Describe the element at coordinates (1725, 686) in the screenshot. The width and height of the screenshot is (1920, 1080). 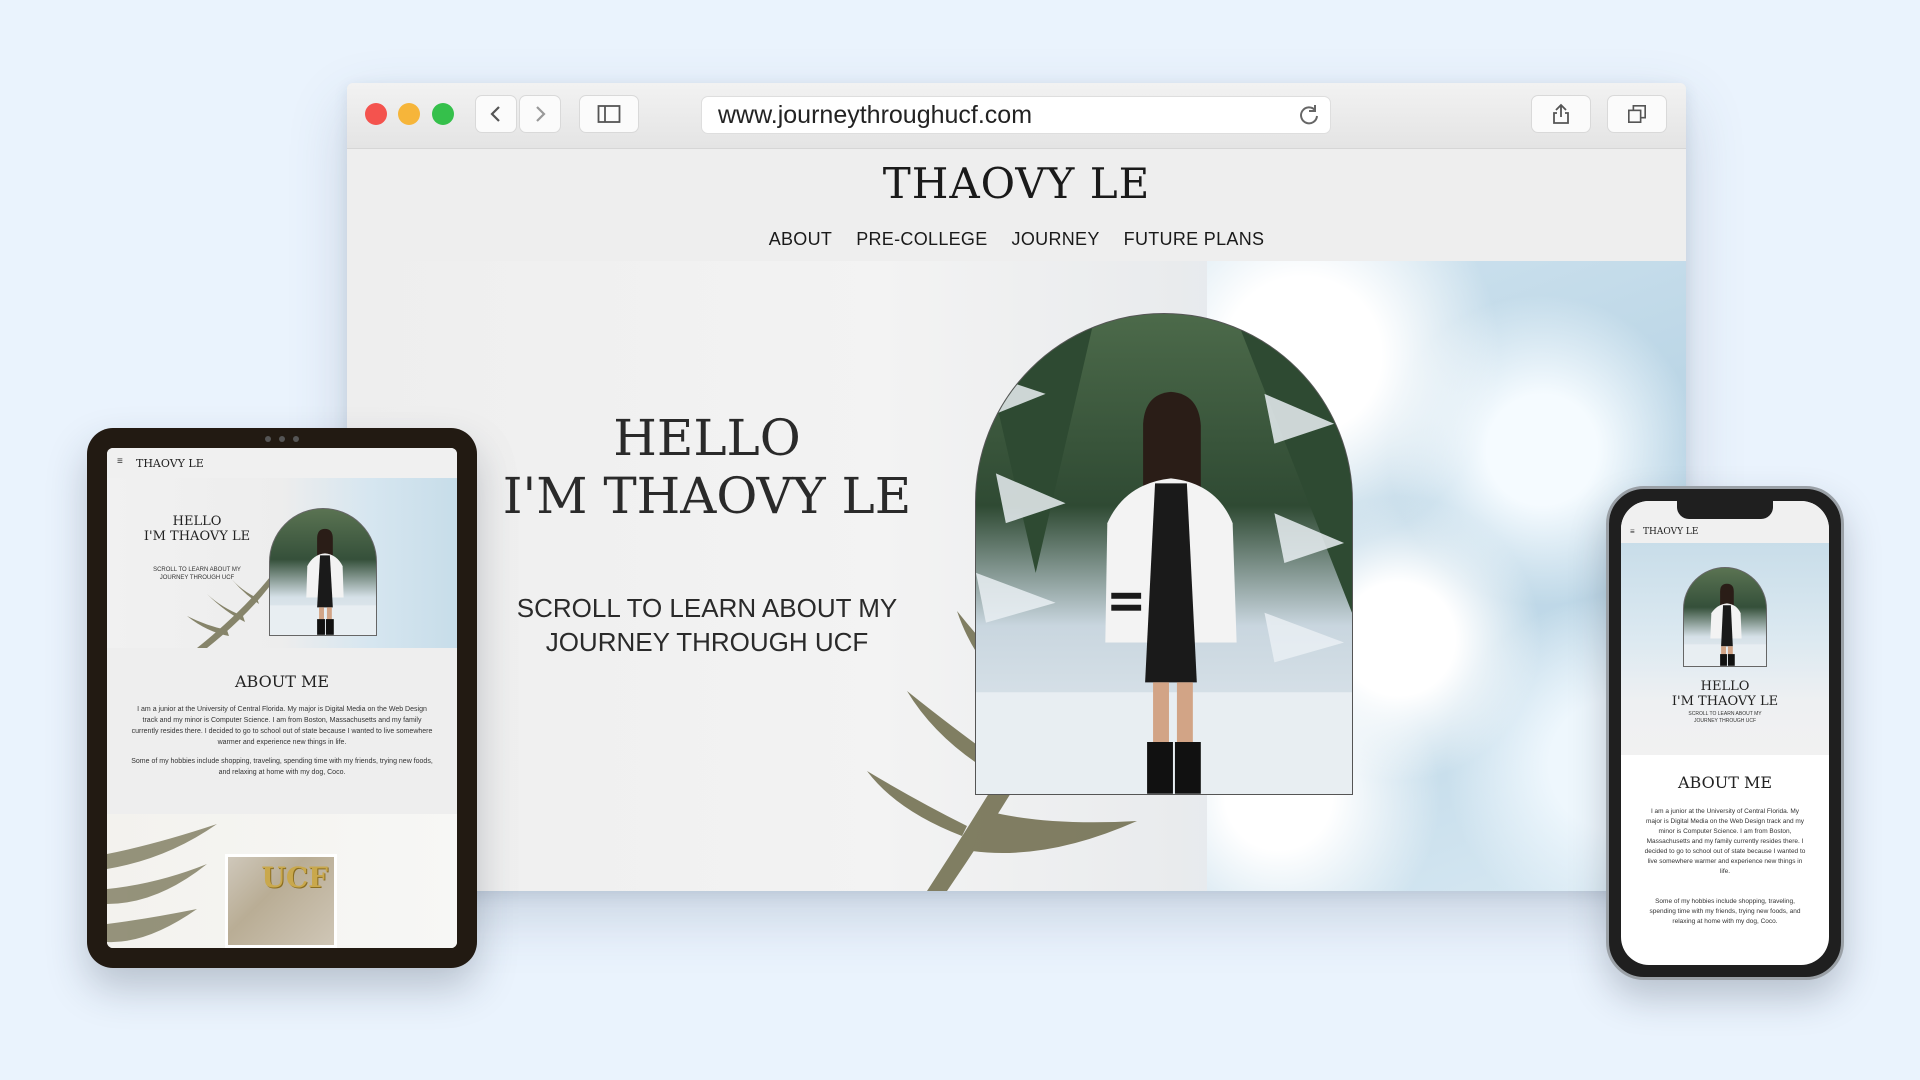
I see `phone-hero-heading-line1: HELLO` at that location.